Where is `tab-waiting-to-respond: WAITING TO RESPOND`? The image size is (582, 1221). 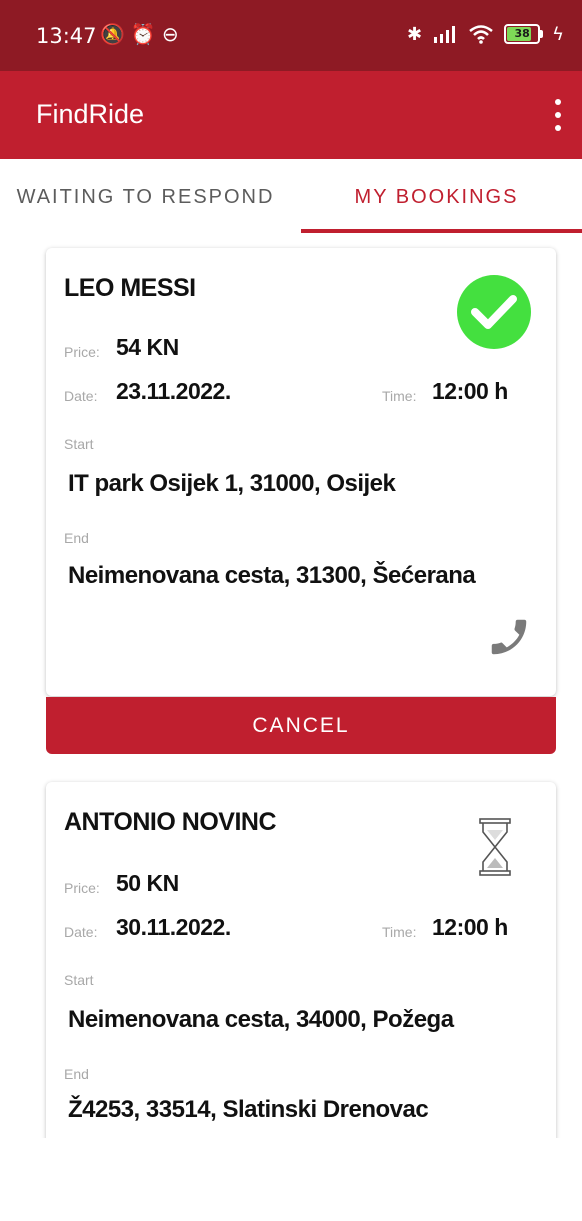
tab-waiting-to-respond: WAITING TO RESPOND is located at coordinates (145, 197).